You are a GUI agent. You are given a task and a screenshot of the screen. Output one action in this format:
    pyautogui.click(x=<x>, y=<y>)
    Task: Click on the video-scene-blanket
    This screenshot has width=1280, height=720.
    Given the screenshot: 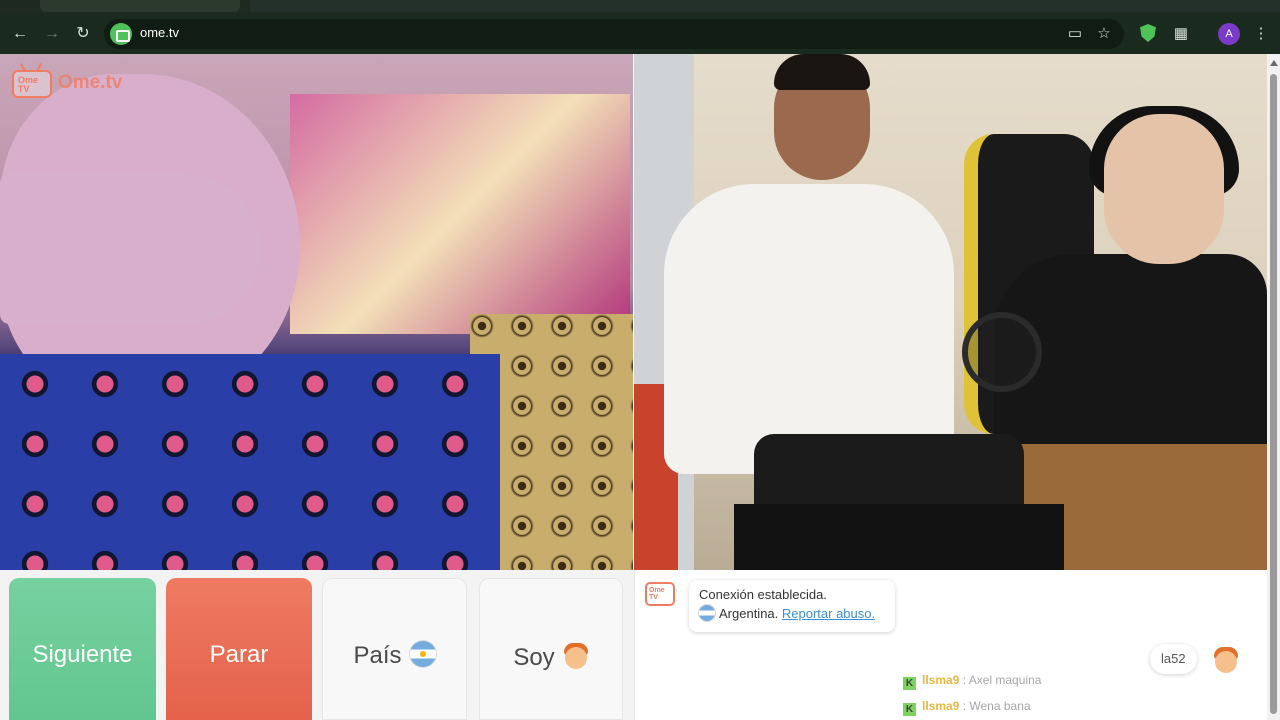 What is the action you would take?
    pyautogui.click(x=460, y=214)
    